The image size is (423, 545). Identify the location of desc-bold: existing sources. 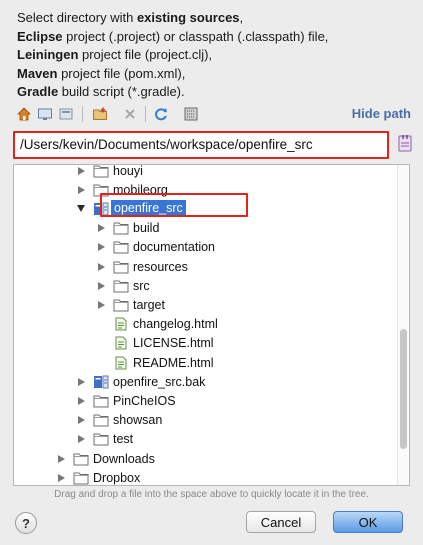
(188, 17).